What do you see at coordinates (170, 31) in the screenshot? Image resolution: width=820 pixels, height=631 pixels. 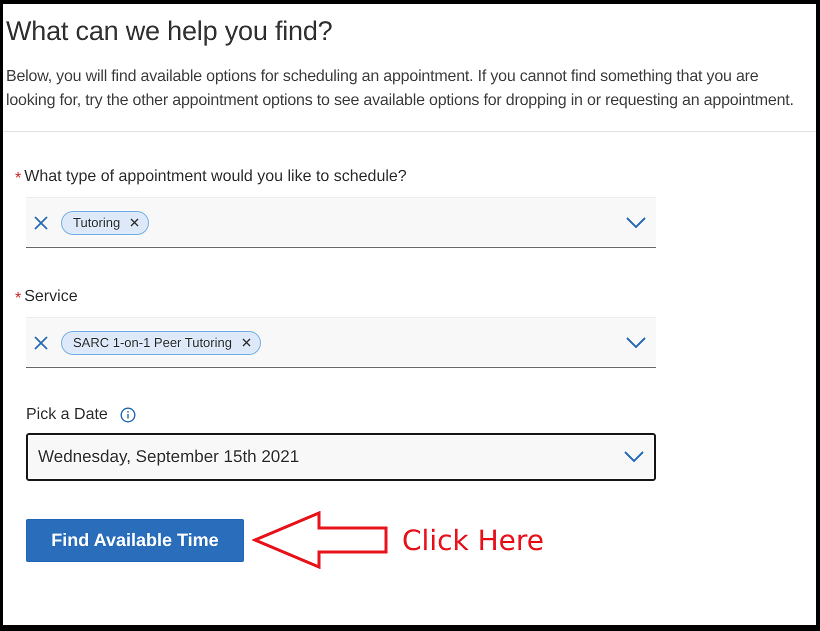 I see `page-heading: What can we help you find?` at bounding box center [170, 31].